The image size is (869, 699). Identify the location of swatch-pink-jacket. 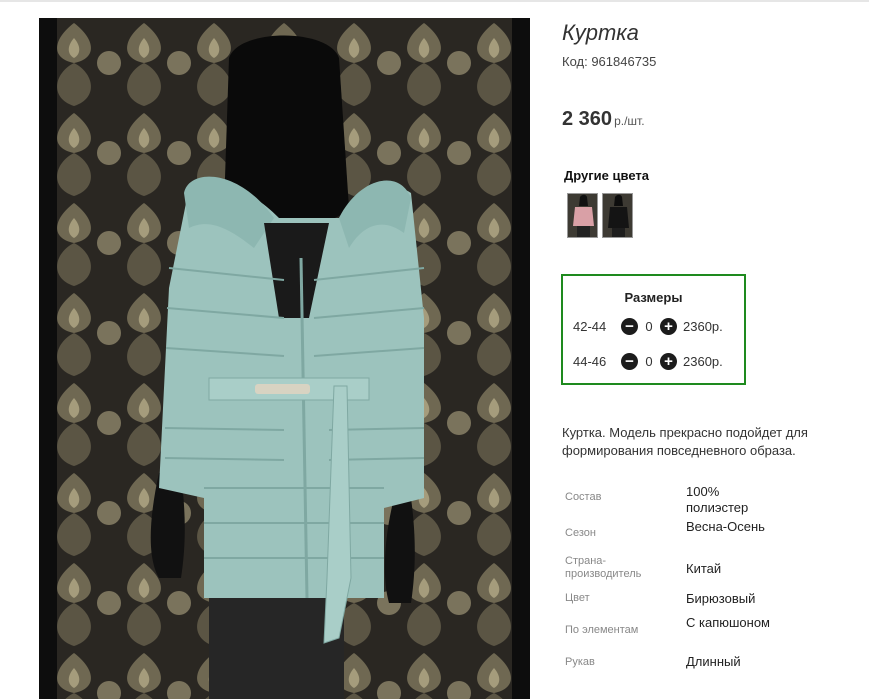
(582, 215).